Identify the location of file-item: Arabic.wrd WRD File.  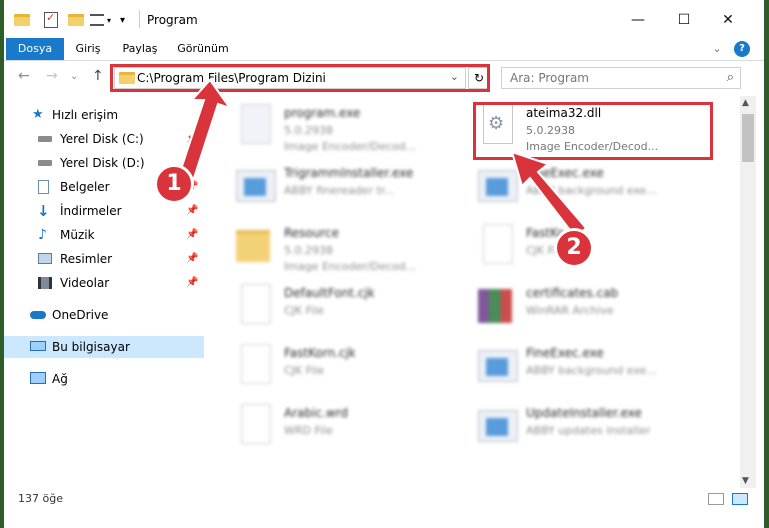
(344, 428).